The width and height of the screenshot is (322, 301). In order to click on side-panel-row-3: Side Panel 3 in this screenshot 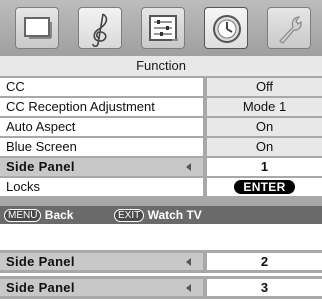, I will do `click(161, 287)`.